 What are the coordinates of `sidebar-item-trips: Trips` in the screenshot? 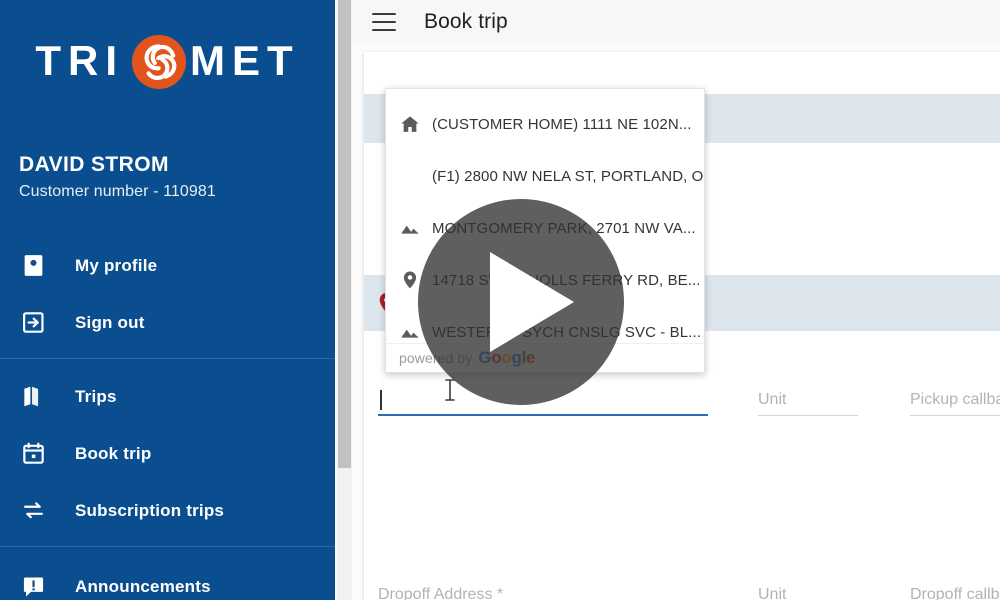 It's located at (167, 396).